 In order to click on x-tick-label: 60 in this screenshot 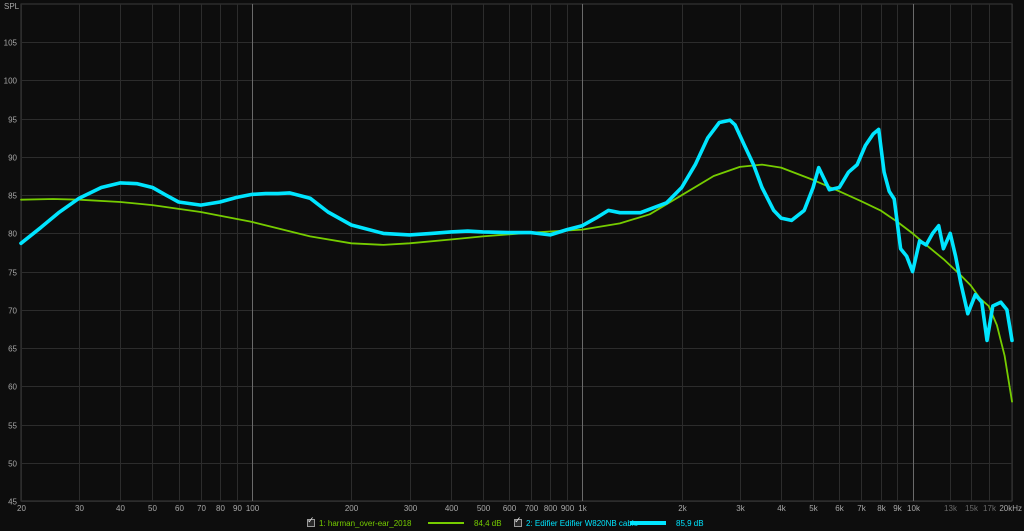, I will do `click(179, 508)`.